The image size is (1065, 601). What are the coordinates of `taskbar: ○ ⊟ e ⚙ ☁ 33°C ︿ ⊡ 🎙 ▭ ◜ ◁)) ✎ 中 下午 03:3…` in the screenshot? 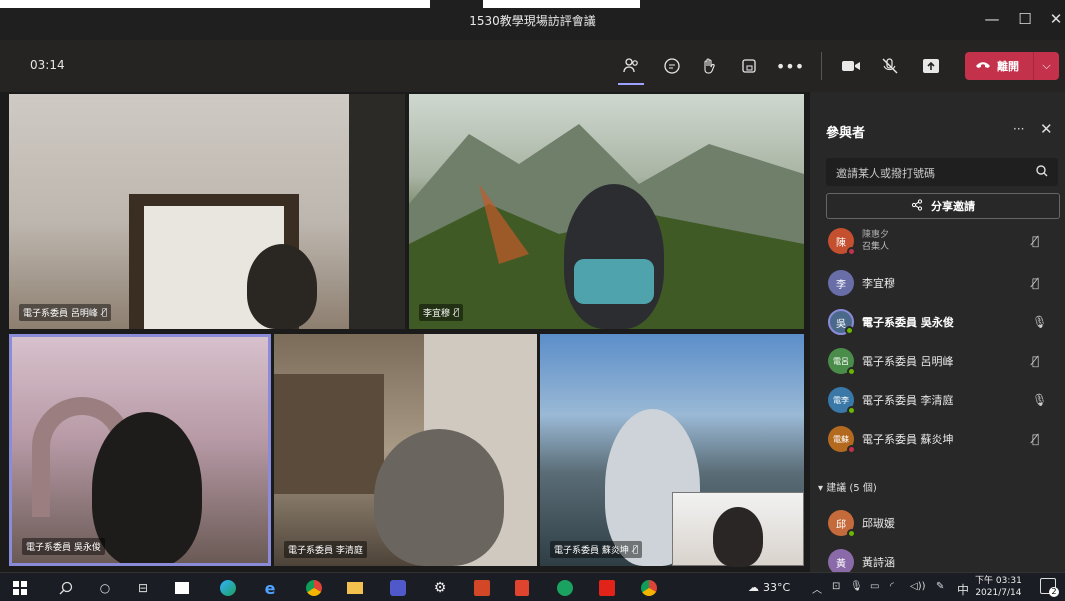 It's located at (532, 586).